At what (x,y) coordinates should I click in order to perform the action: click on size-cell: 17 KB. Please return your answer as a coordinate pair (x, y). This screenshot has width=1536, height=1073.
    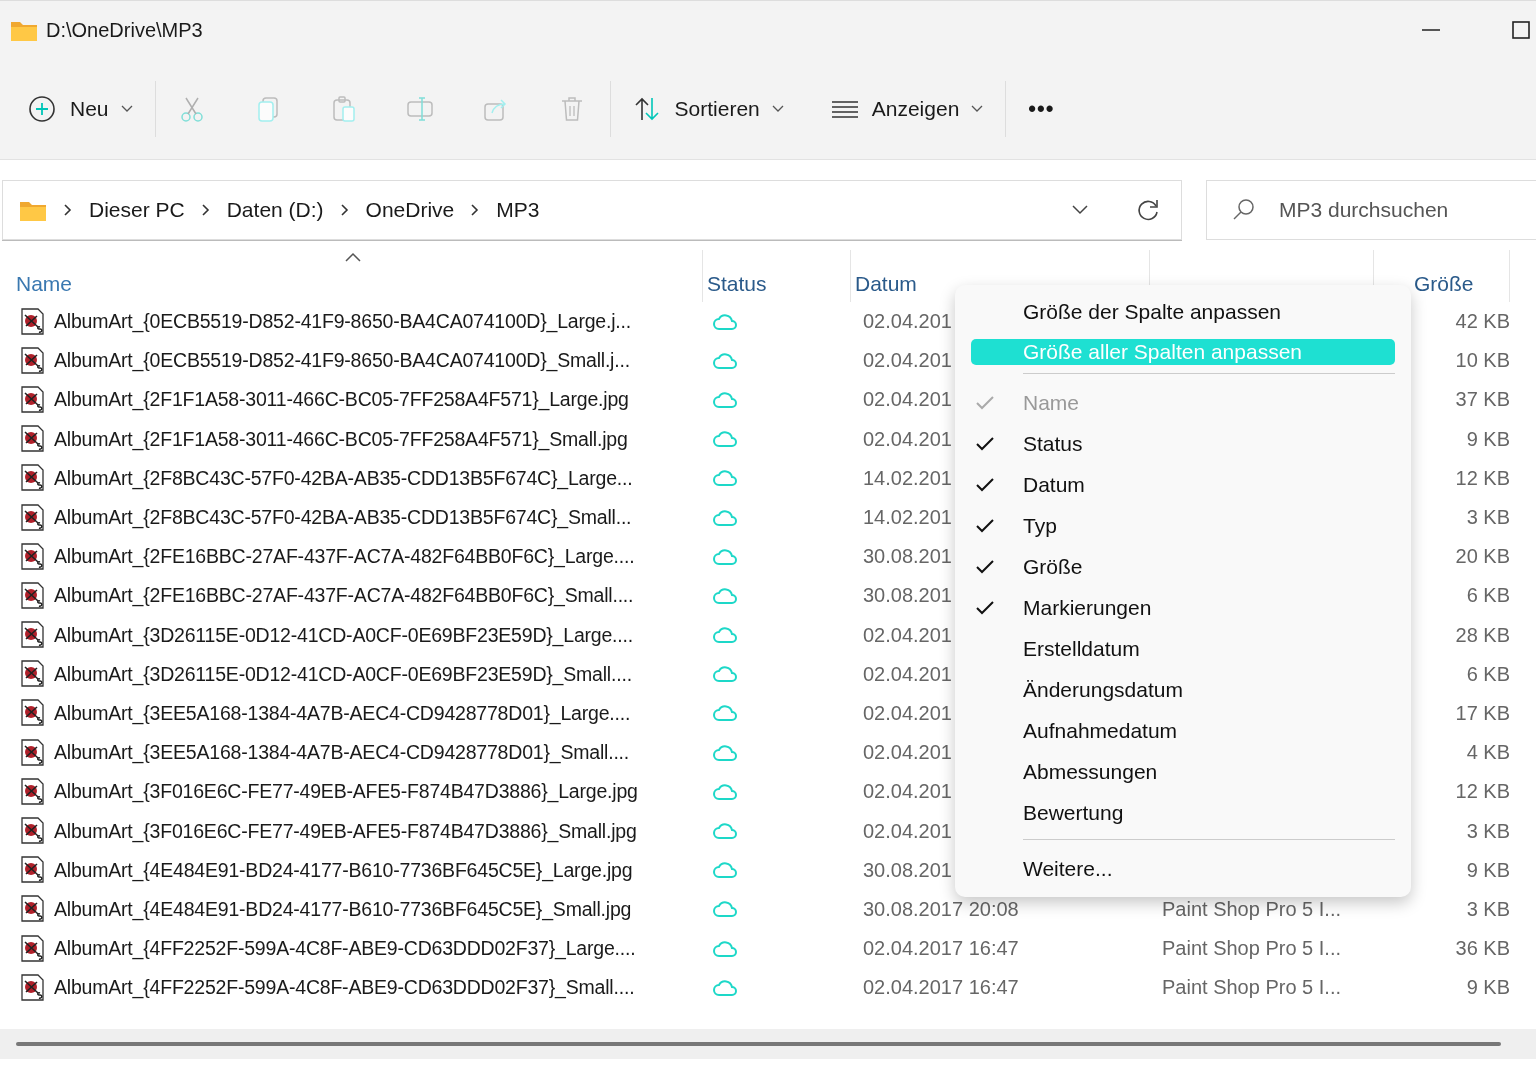
    Looking at the image, I should click on (1482, 713).